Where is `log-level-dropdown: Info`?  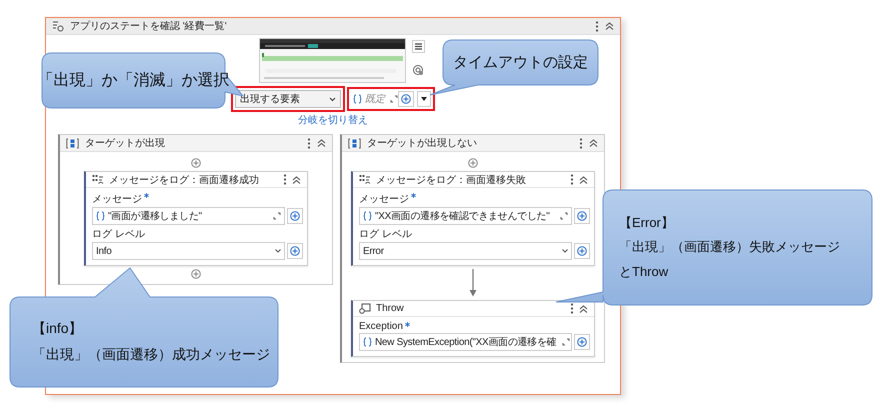 log-level-dropdown: Info is located at coordinates (188, 251).